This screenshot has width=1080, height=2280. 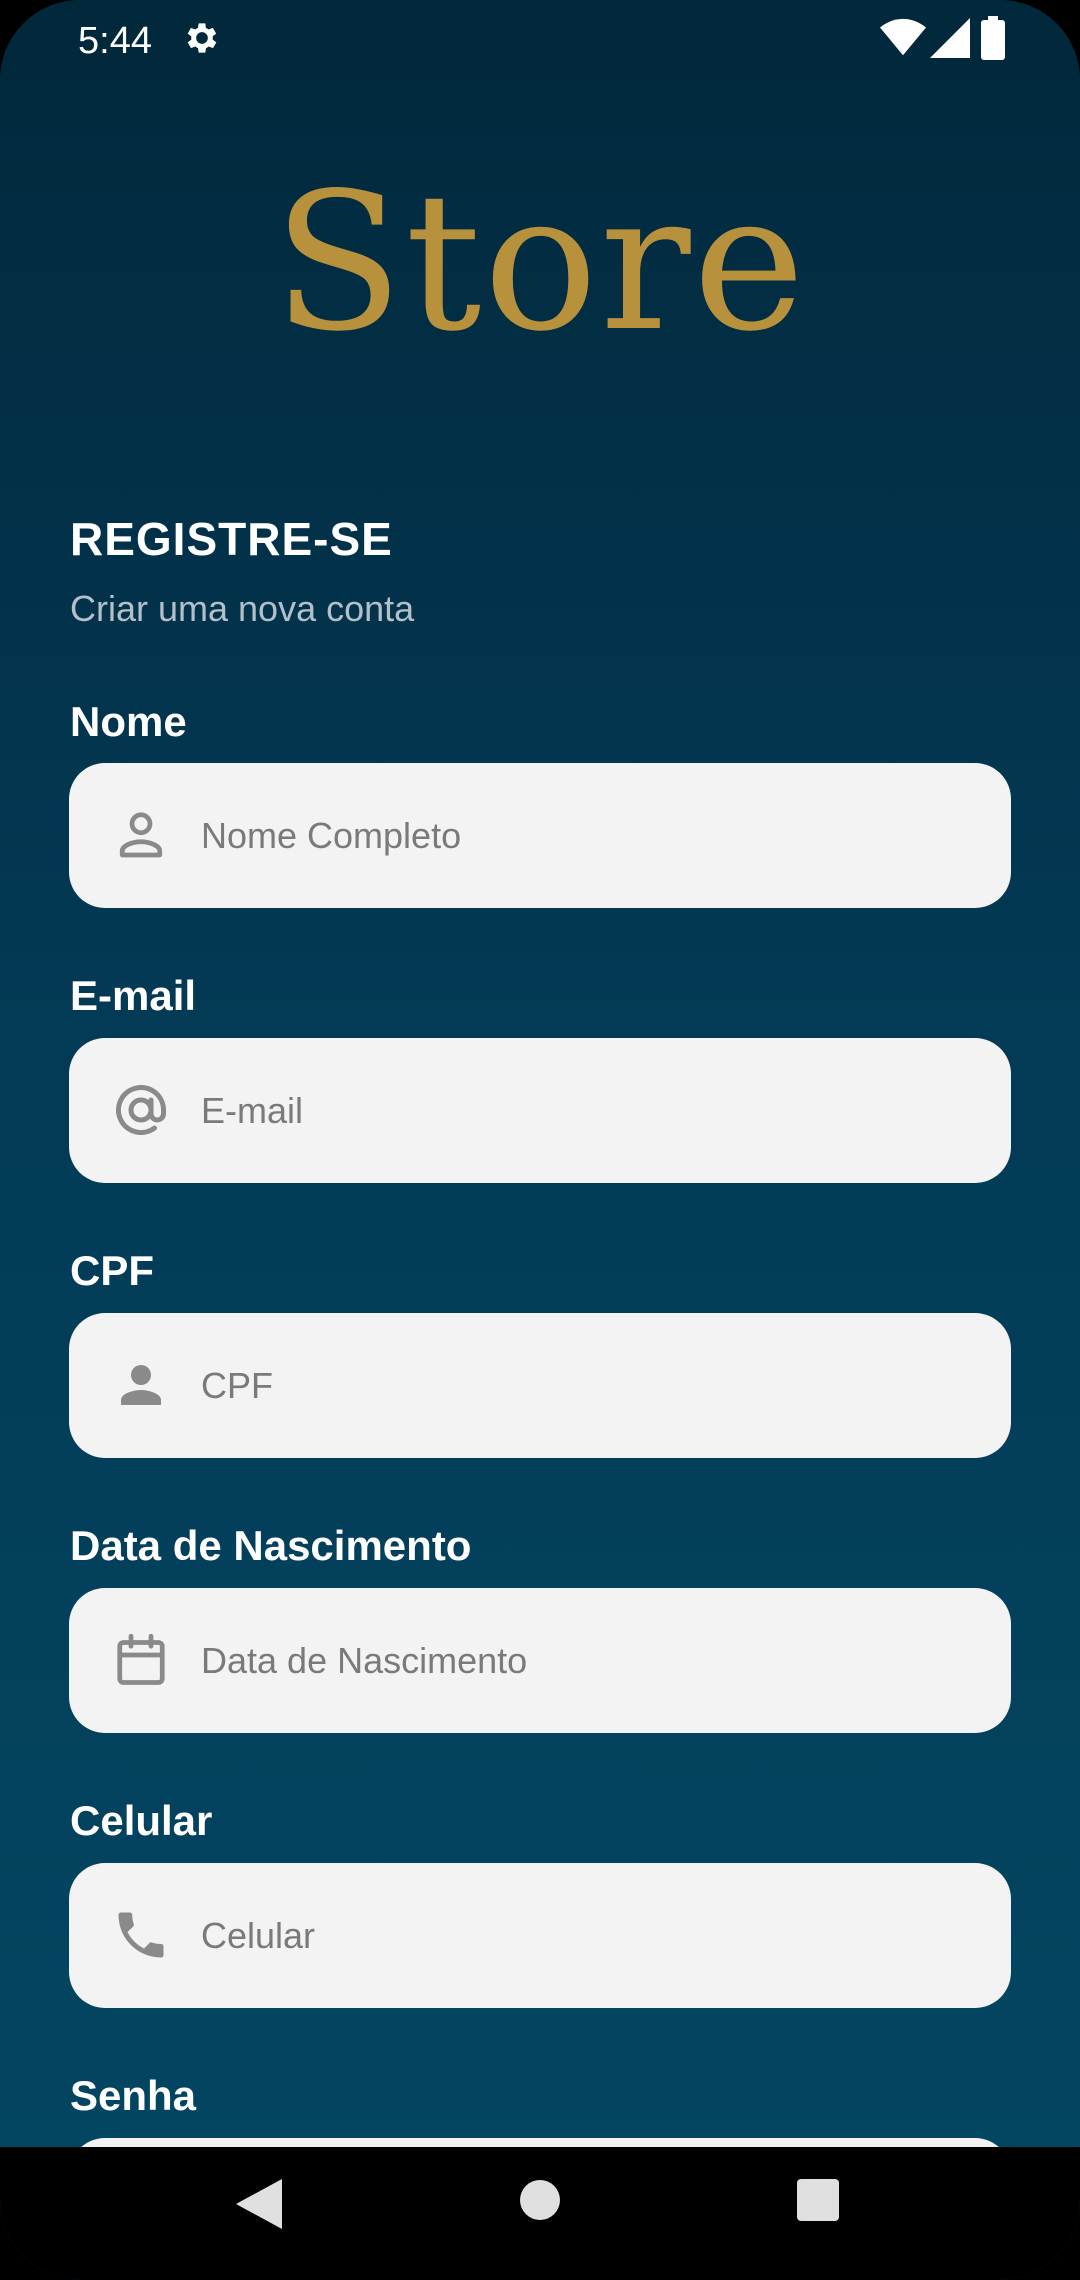 I want to click on home-icon, so click(x=540, y=2200).